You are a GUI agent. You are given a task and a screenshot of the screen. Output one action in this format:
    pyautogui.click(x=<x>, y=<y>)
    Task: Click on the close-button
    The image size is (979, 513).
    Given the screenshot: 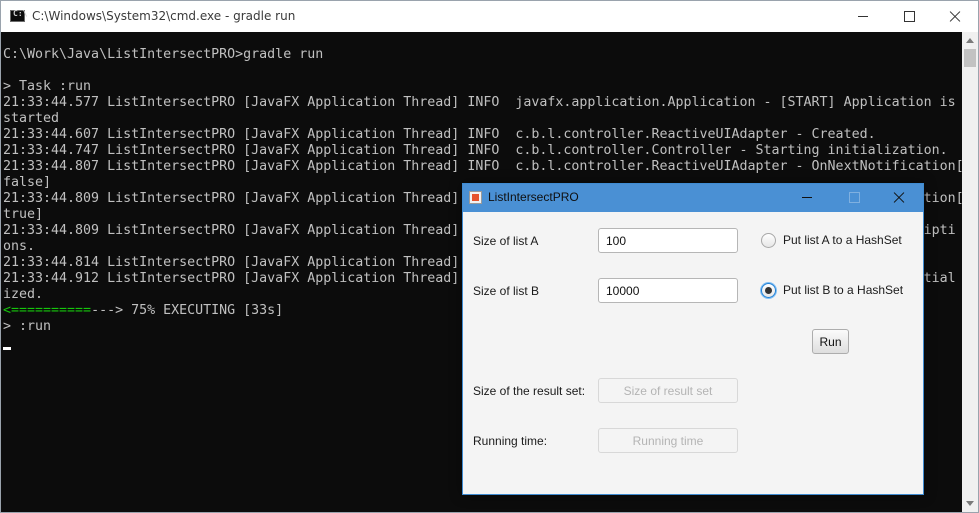 What is the action you would take?
    pyautogui.click(x=955, y=16)
    